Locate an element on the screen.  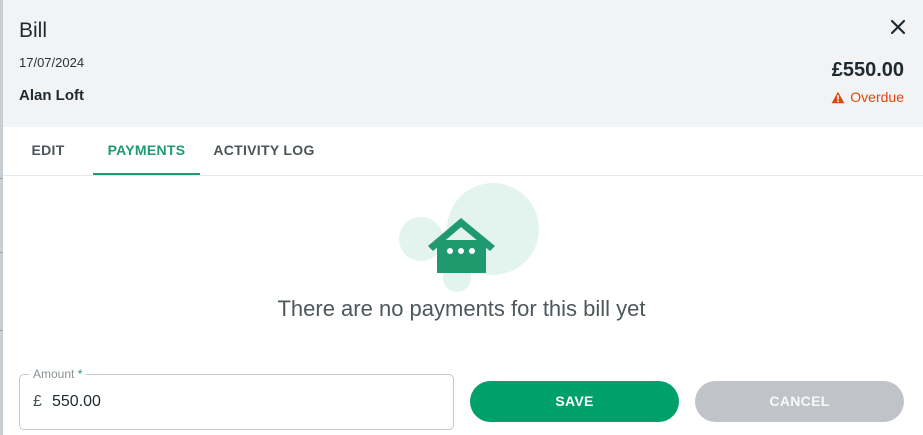
bill-date: 17/07/2024 is located at coordinates (52, 62).